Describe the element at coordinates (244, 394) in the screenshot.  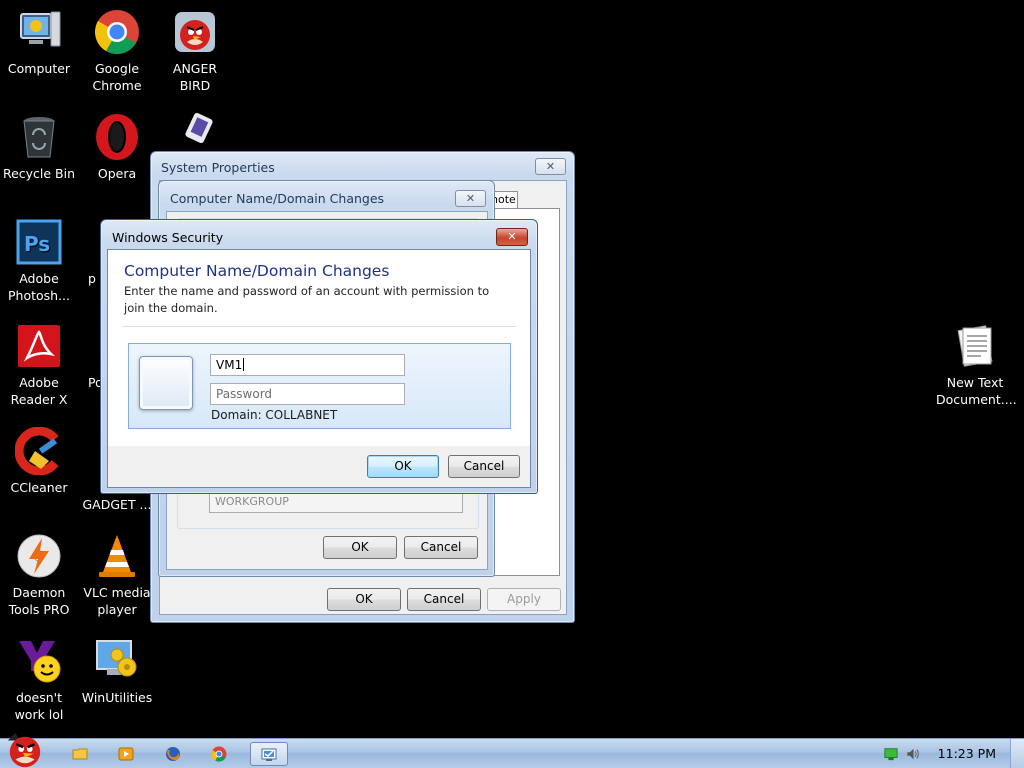
I see `password-placeholder: Password` at that location.